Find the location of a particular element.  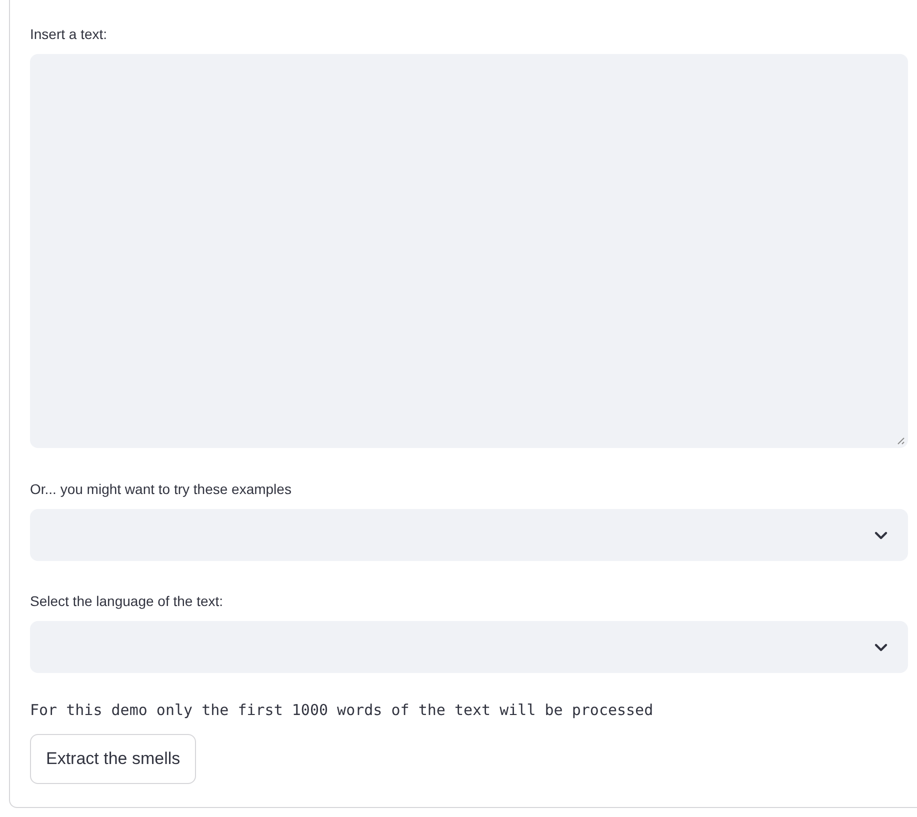

notice-text: For this demo only the first 1000 words of the text will be processed is located at coordinates (342, 710).